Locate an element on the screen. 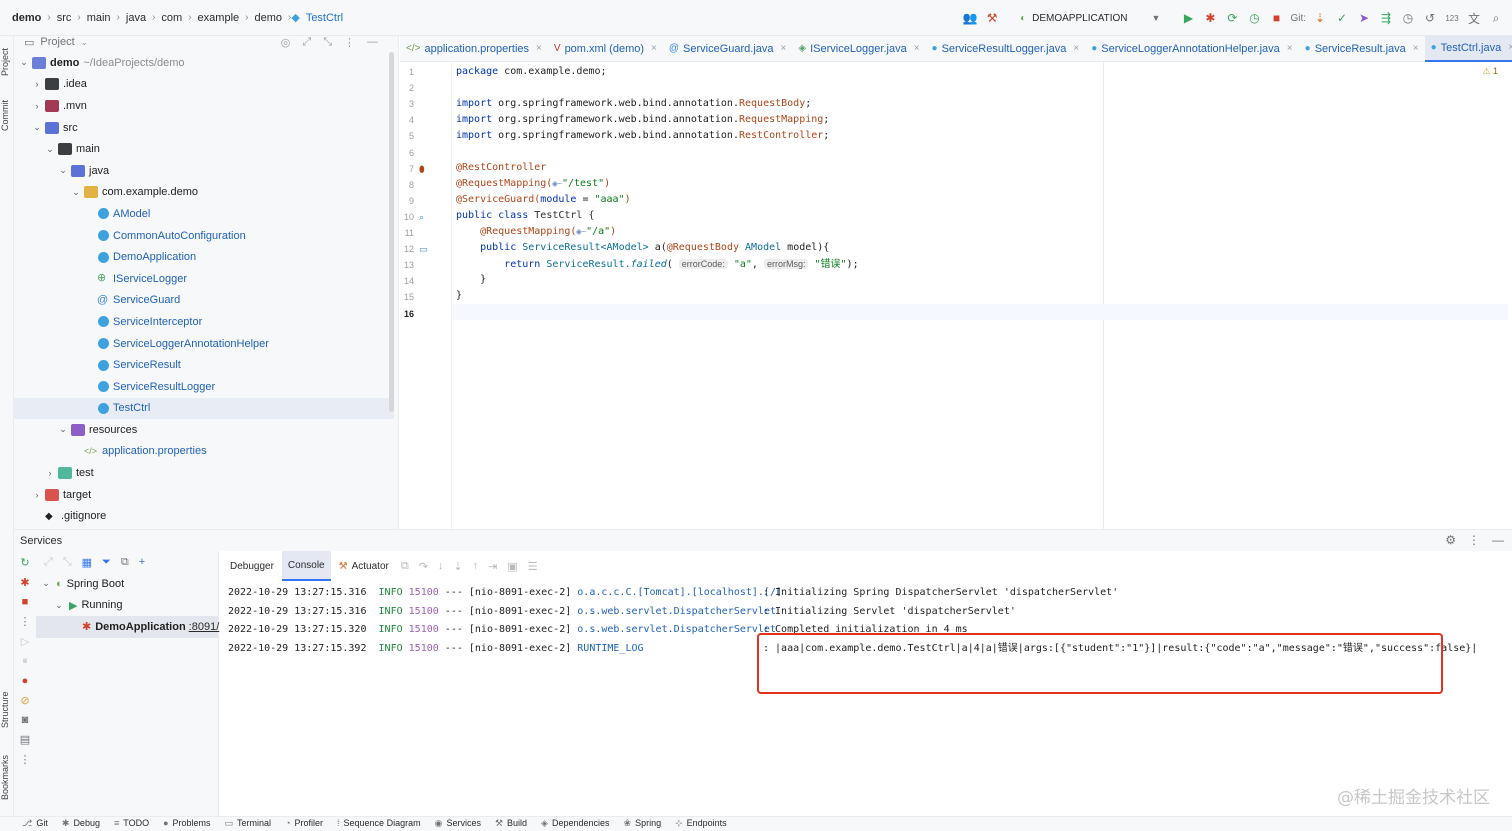 The width and height of the screenshot is (1512, 831). project-panel-header: ▭ Project ⌄ is located at coordinates (56, 42).